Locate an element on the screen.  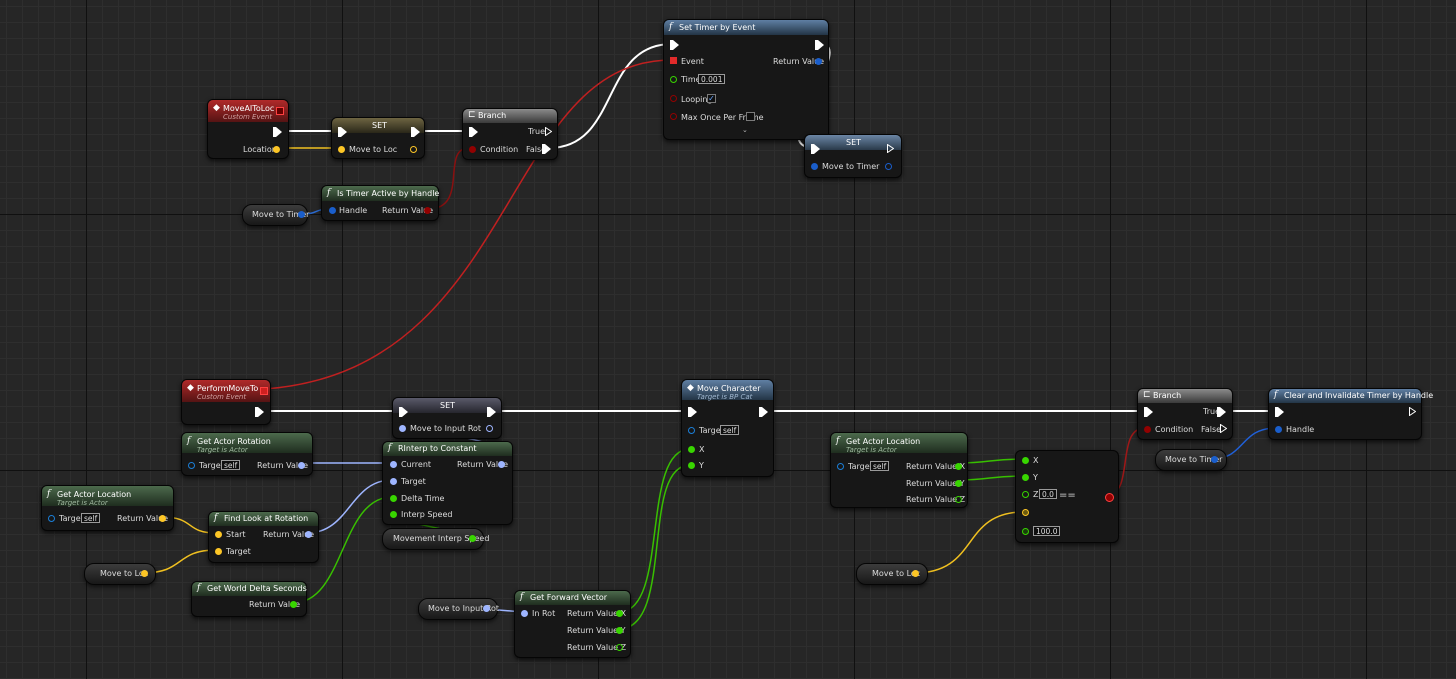
branch-node-top: ⊏ Branch True Condition False is located at coordinates (510, 134).